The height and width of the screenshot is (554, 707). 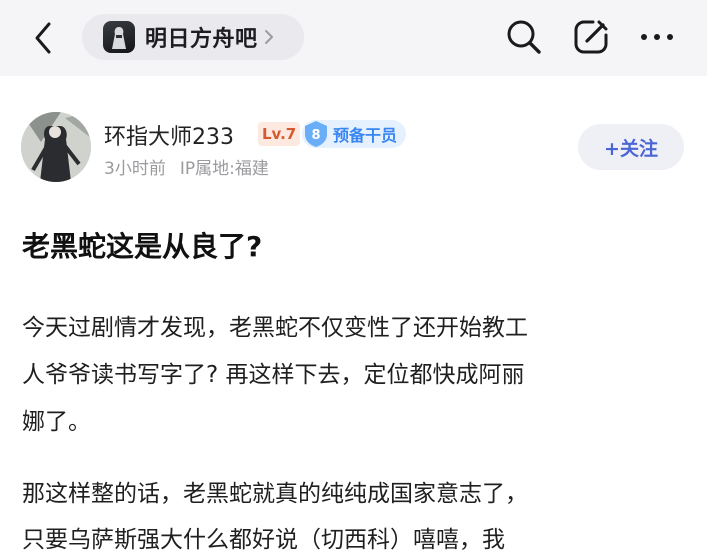 What do you see at coordinates (631, 147) in the screenshot?
I see `follow-button: +关注` at bounding box center [631, 147].